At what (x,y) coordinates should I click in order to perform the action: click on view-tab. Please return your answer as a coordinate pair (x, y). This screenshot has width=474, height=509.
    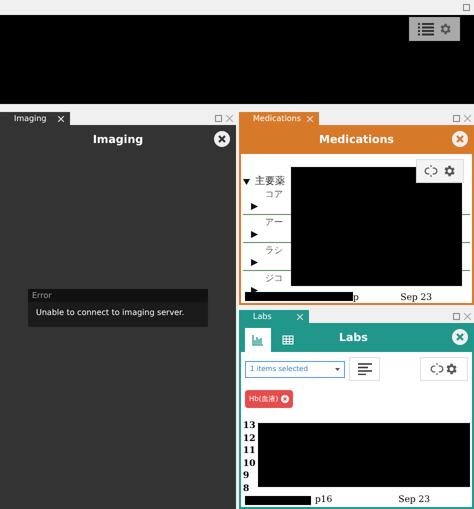
    Looking at the image, I should click on (258, 340).